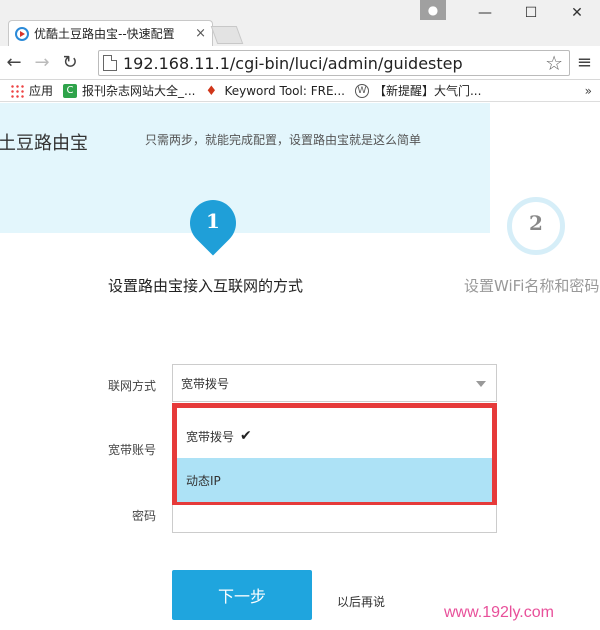 The image size is (600, 630). Describe the element at coordinates (242, 595) in the screenshot. I see `next-button: 下一步` at that location.